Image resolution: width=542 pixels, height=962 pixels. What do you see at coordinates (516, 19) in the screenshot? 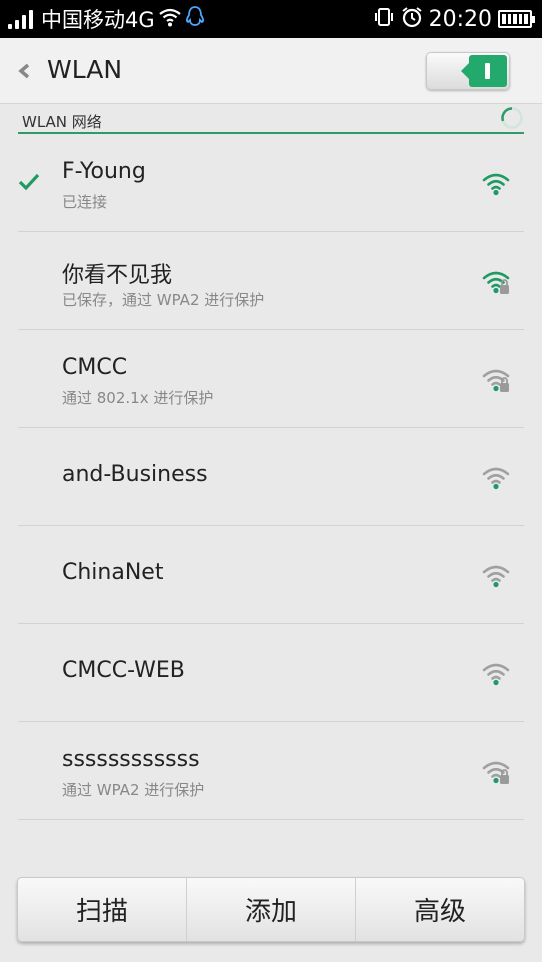
I see `battery-icon` at bounding box center [516, 19].